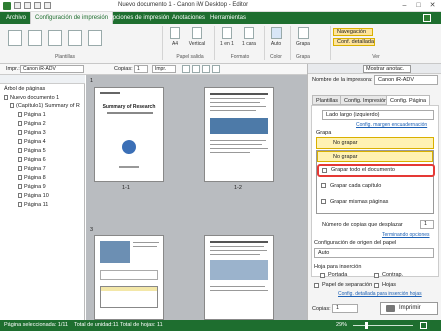 This screenshot has width=441, height=331. Describe the element at coordinates (37, 5) in the screenshot. I see `undo-icon` at that location.